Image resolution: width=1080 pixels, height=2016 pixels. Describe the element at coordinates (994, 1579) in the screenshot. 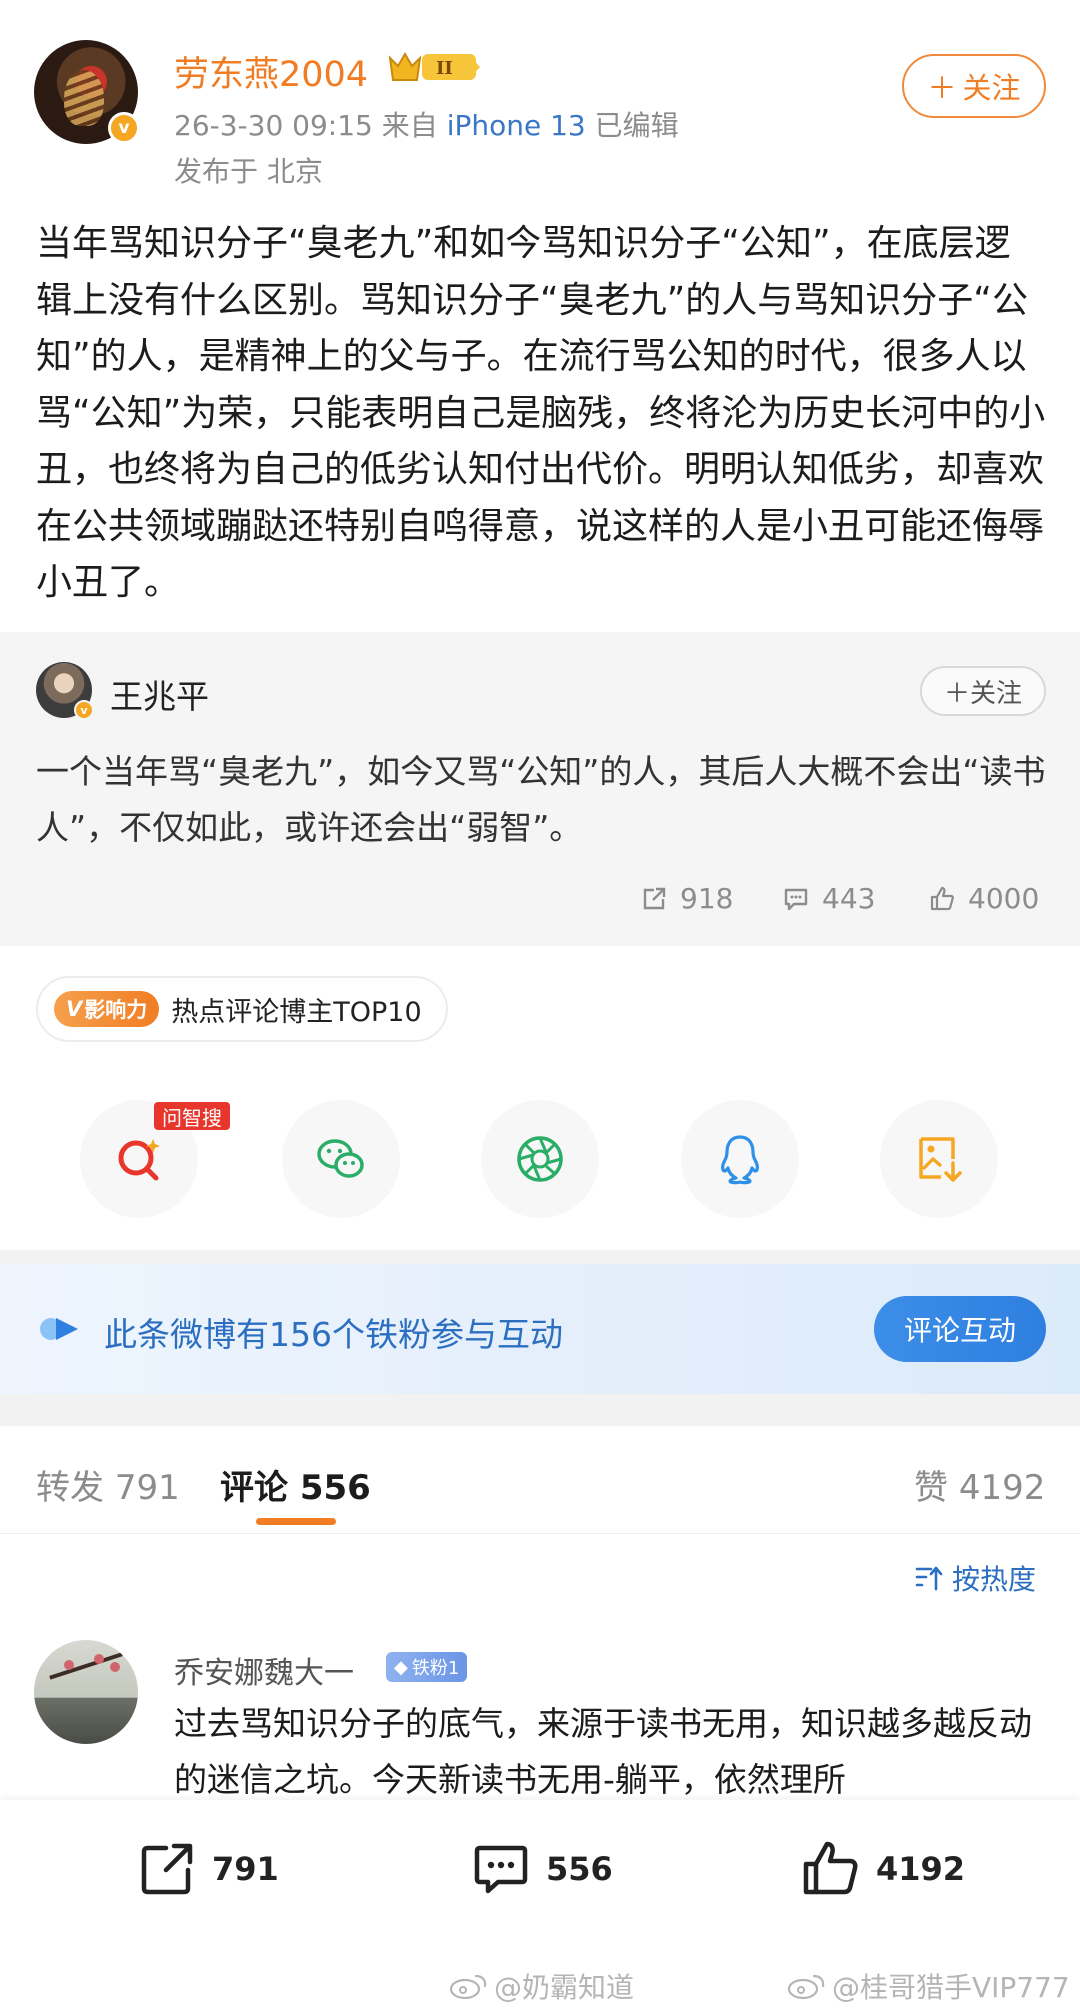

I see `sort-label: 按热度` at that location.